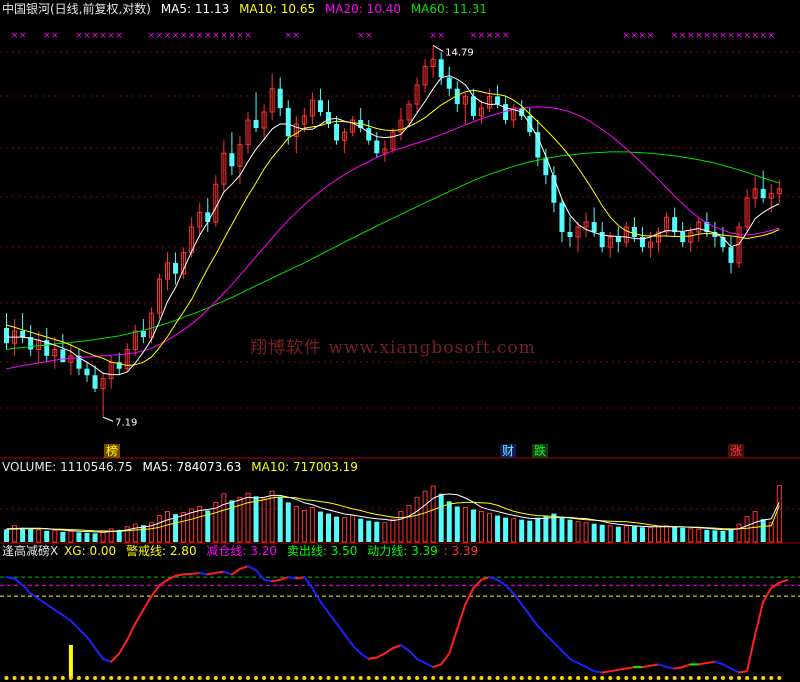 Image resolution: width=800 pixels, height=682 pixels. Describe the element at coordinates (448, 9) in the screenshot. I see `ma60-readout: MA60: 11.31` at that location.